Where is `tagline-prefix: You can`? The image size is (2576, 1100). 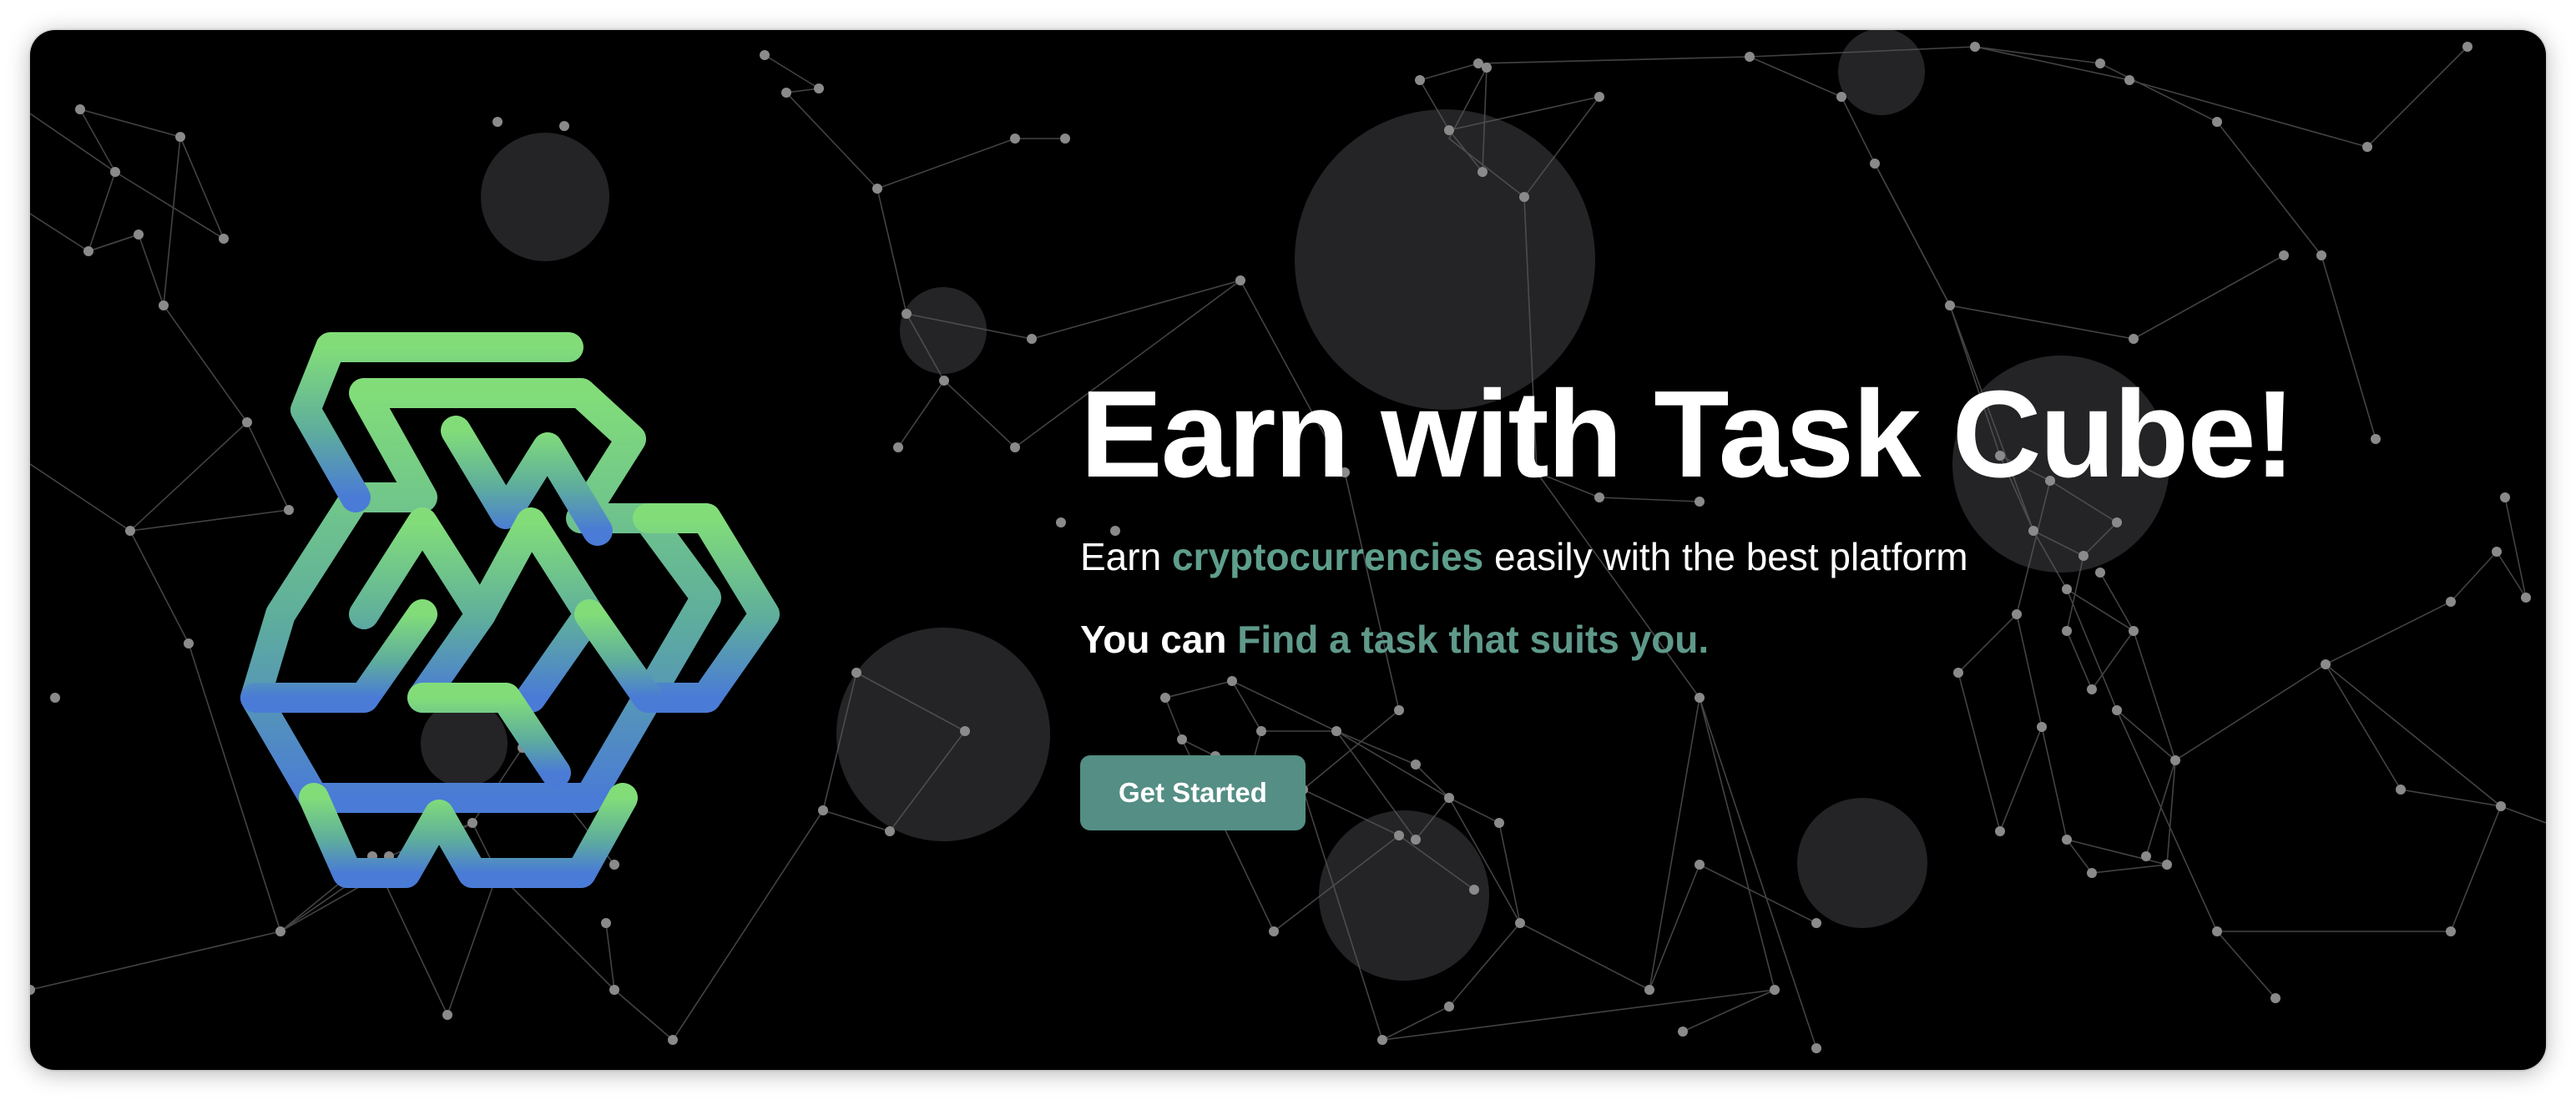 tagline-prefix: You can is located at coordinates (1159, 640).